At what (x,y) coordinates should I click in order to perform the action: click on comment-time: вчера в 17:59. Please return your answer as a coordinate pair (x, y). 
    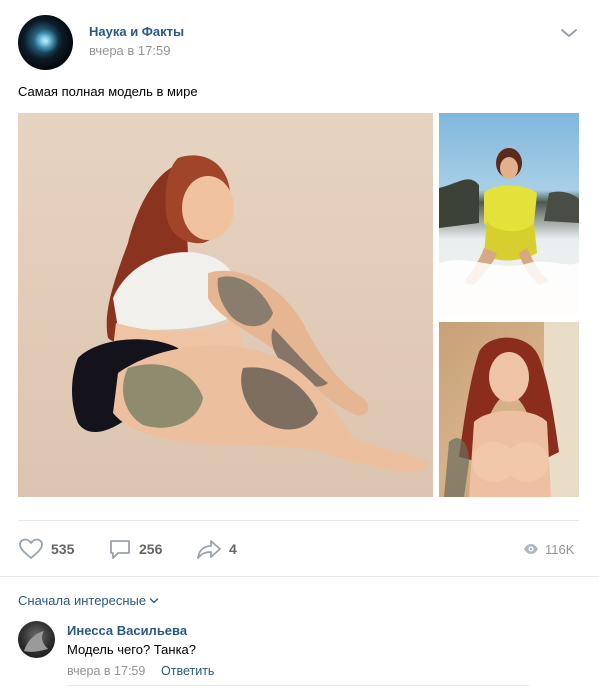
    Looking at the image, I should click on (106, 671).